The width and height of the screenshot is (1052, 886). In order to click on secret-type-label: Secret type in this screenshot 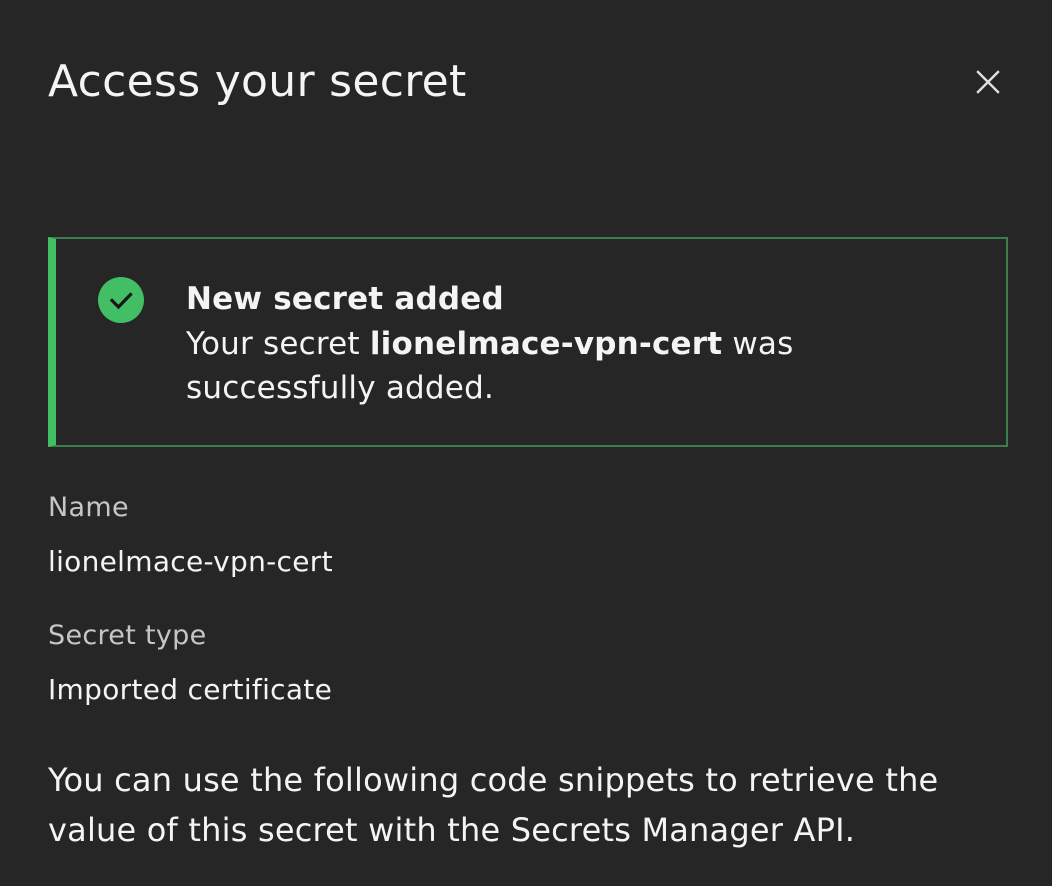, I will do `click(127, 635)`.